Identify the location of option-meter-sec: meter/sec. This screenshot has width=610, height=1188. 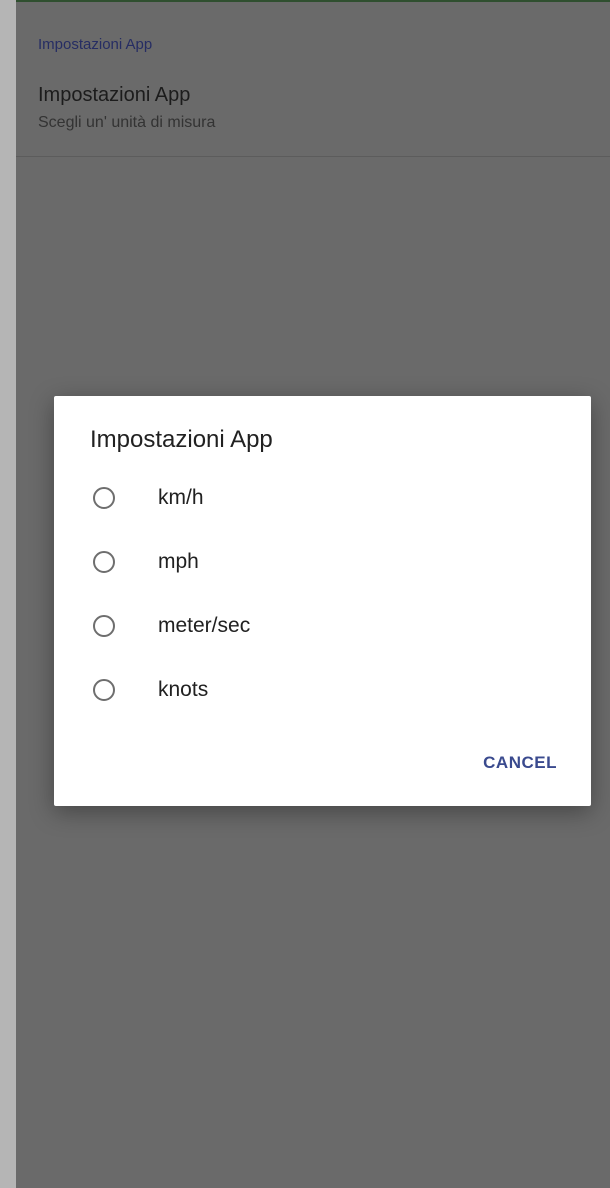
(325, 628).